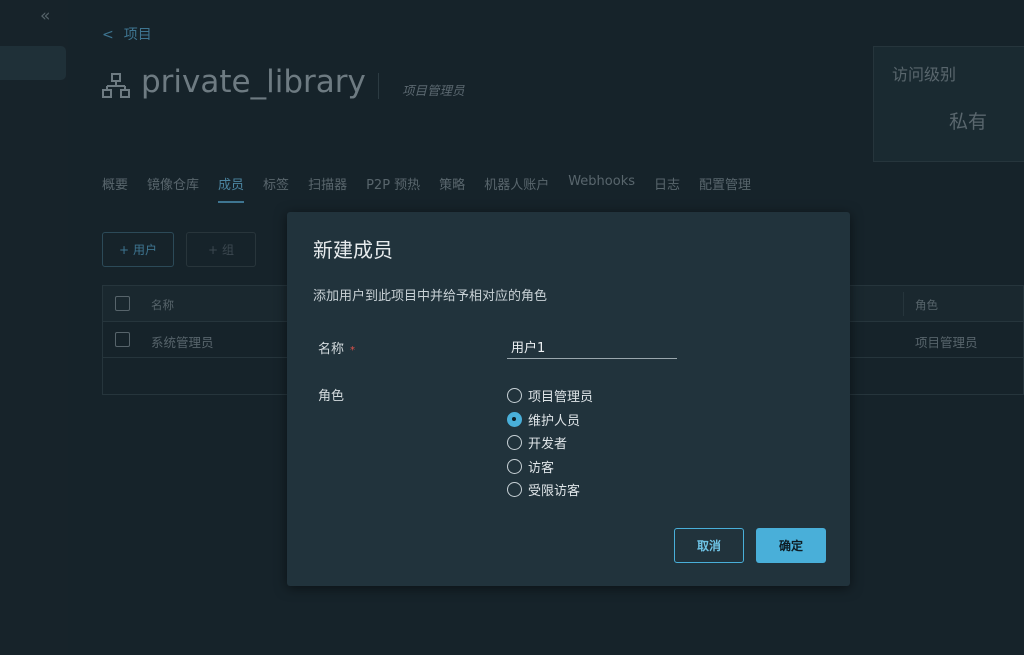 This screenshot has width=1024, height=655. What do you see at coordinates (221, 249) in the screenshot?
I see `add-group-button: + 组` at bounding box center [221, 249].